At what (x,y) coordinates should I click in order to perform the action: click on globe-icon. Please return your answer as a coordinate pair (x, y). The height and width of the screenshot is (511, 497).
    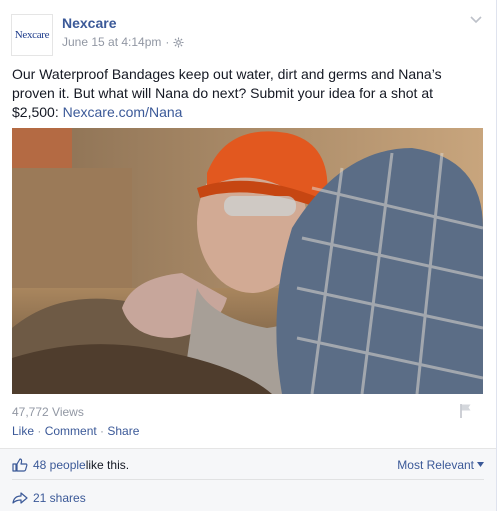
    Looking at the image, I should click on (178, 42).